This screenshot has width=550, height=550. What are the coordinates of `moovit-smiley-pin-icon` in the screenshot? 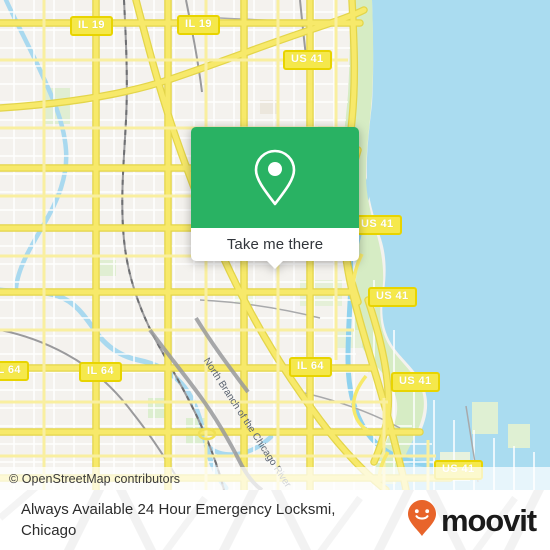 It's located at (422, 520).